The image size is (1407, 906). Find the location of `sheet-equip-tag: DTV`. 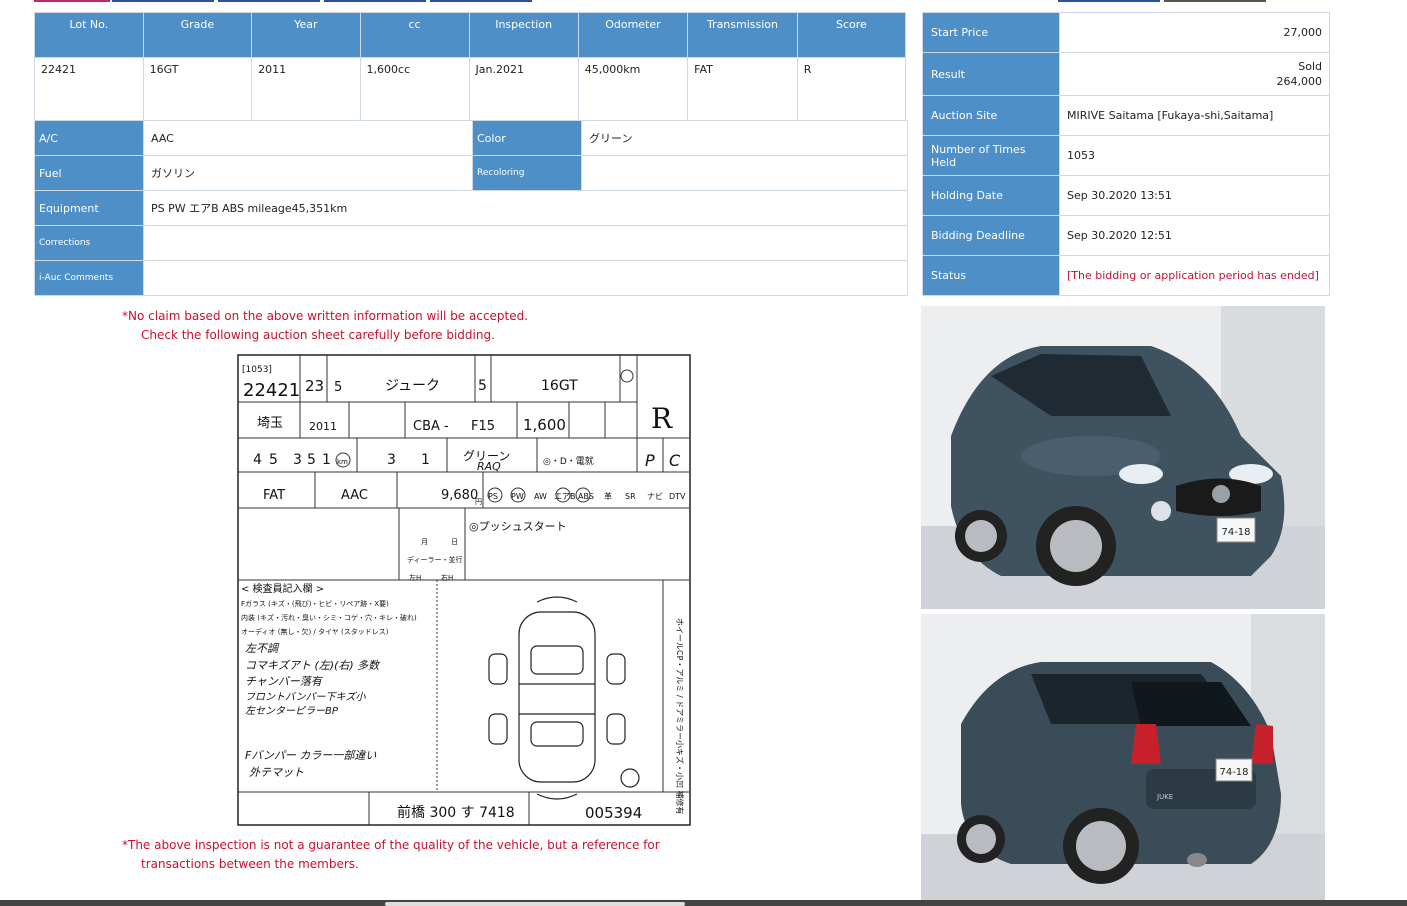

sheet-equip-tag: DTV is located at coordinates (677, 496).